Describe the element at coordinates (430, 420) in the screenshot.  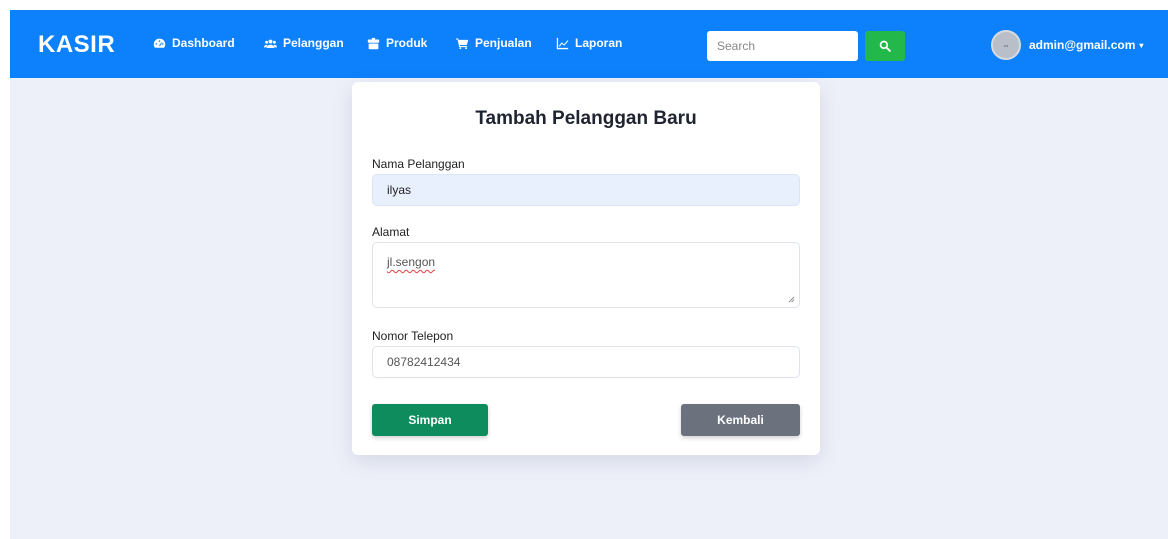
I see `save-button: Simpan` at that location.